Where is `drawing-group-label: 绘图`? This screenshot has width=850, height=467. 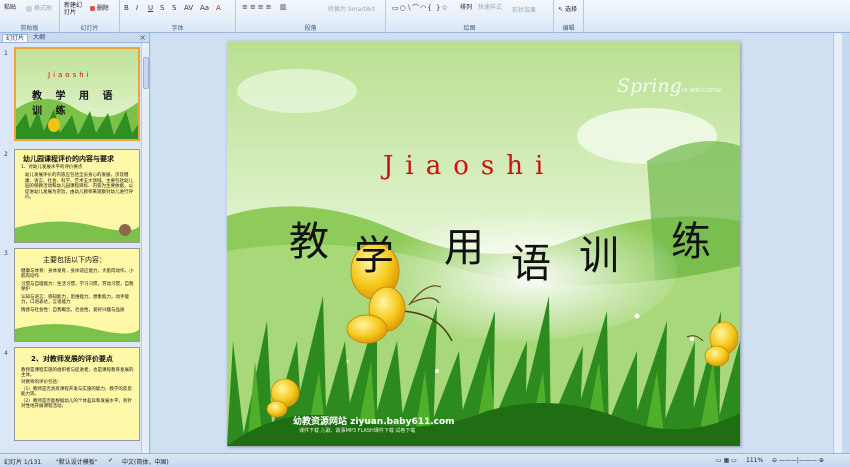 drawing-group-label: 绘图 is located at coordinates (469, 28).